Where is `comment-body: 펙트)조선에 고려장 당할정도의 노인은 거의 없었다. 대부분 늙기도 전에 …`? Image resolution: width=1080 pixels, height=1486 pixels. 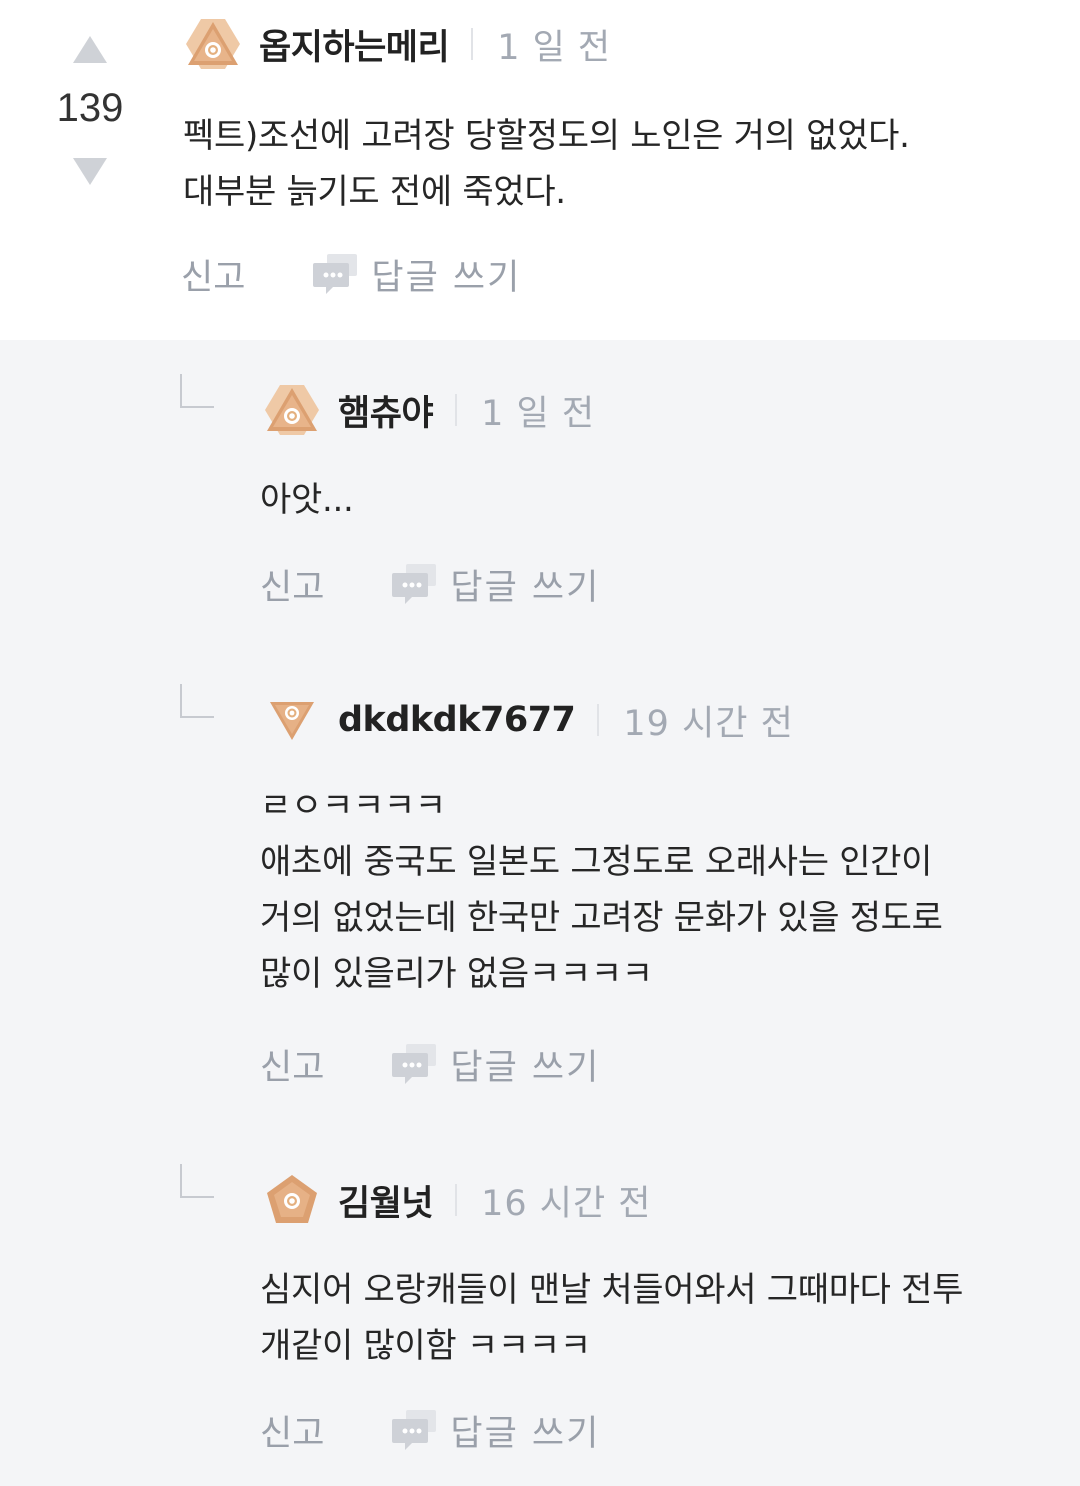
comment-body: 펙트)조선에 고려장 당할정도의 노인은 거의 없었다. 대부분 늙기도 전에 … is located at coordinates (623, 164).